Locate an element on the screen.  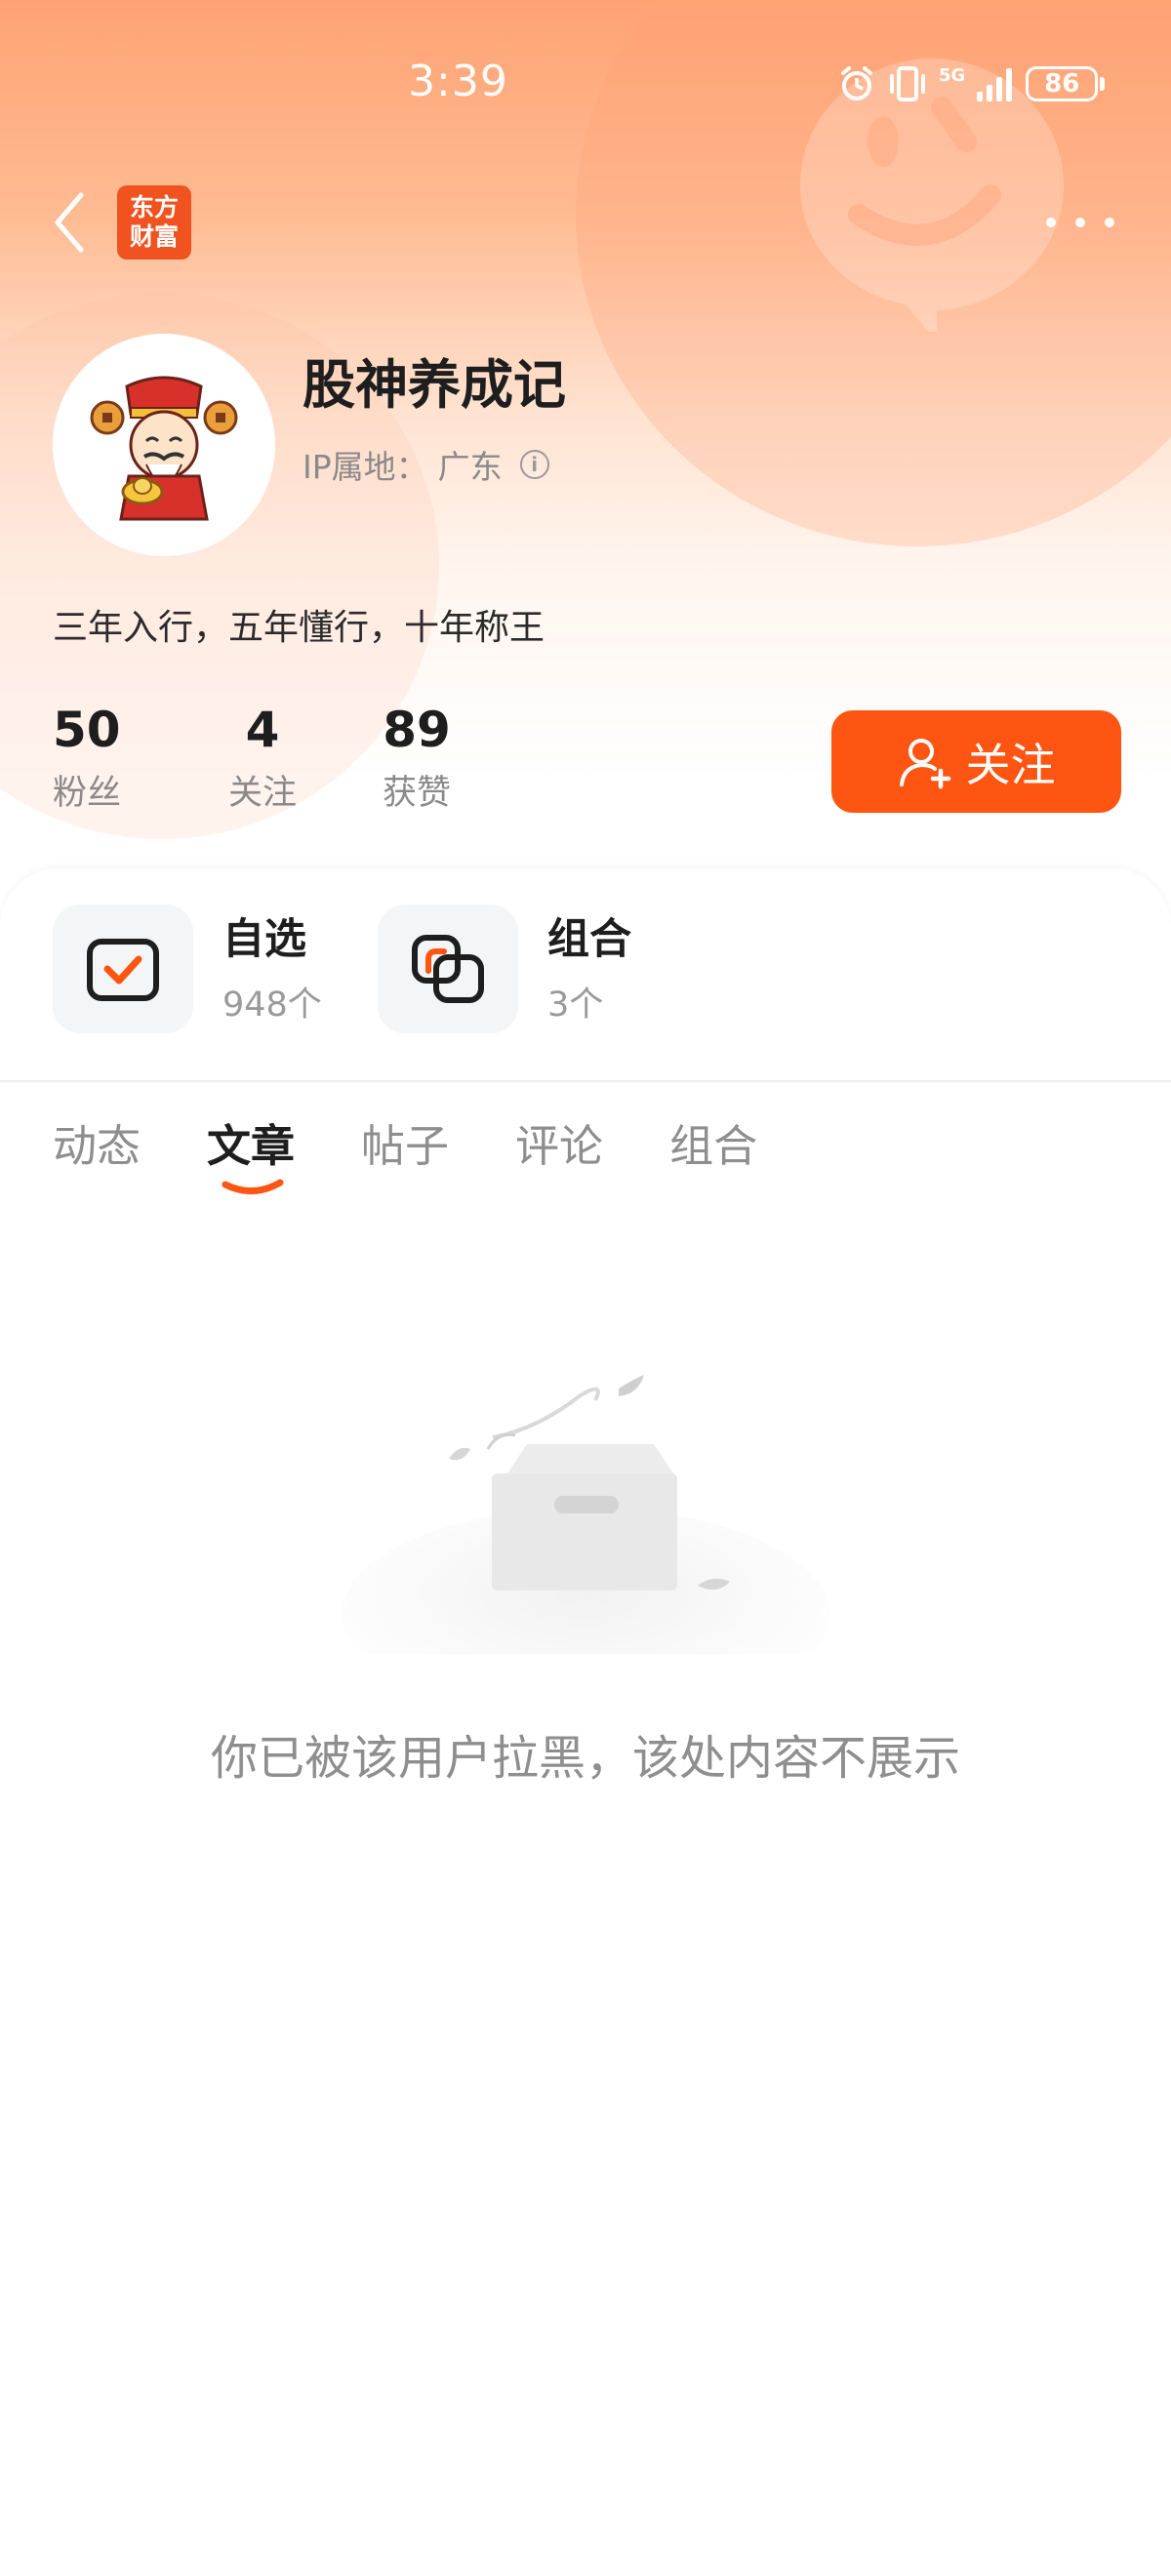
stat-value: 4 is located at coordinates (262, 730).